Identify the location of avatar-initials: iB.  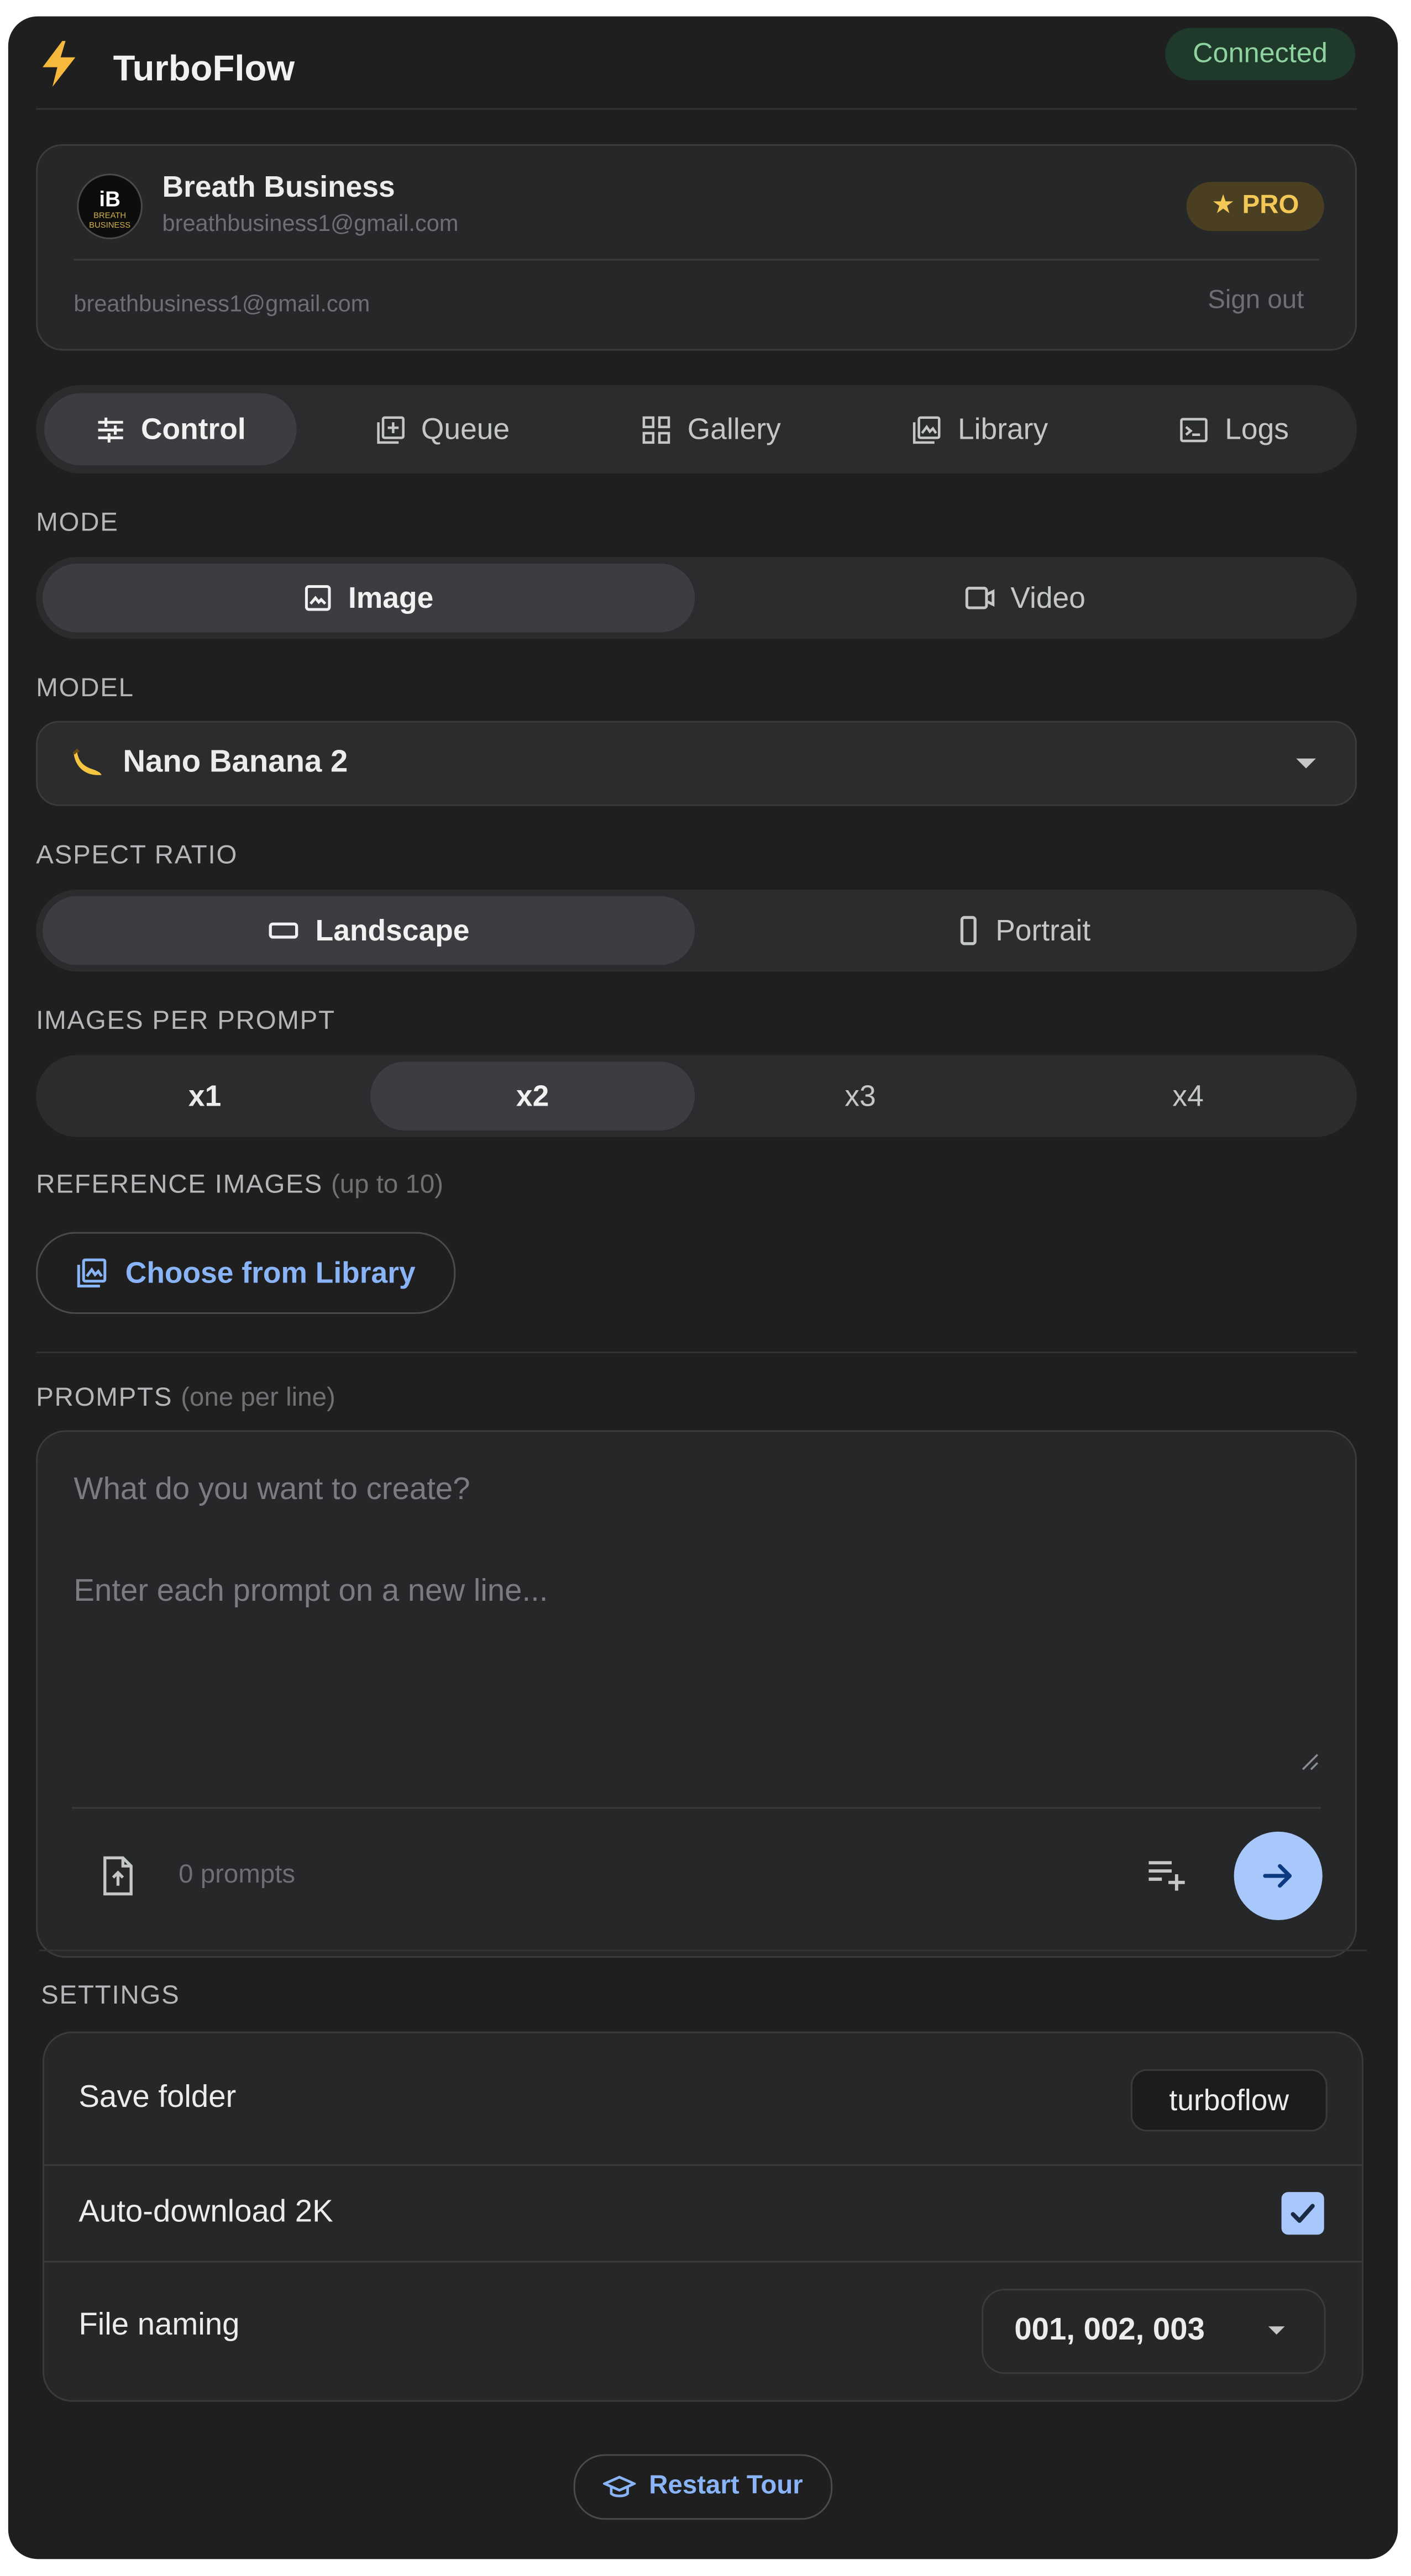
(109, 199).